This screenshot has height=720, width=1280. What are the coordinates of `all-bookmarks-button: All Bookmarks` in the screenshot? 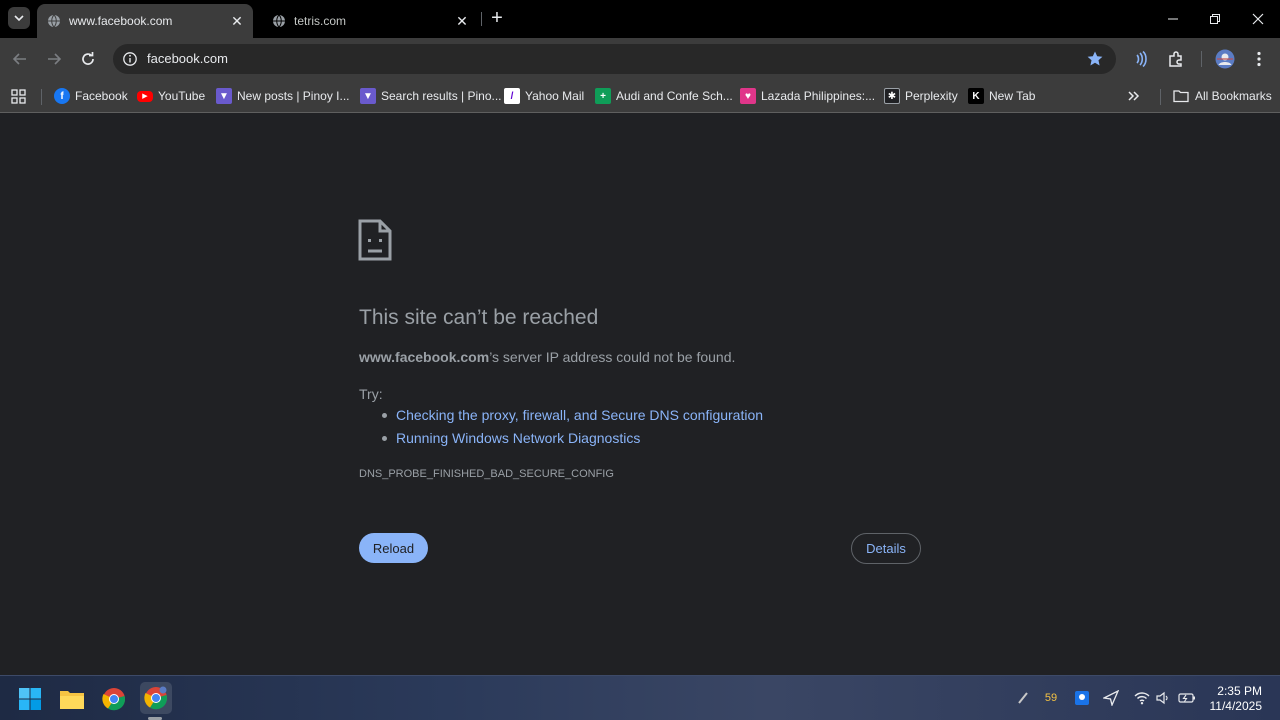 It's located at (1222, 96).